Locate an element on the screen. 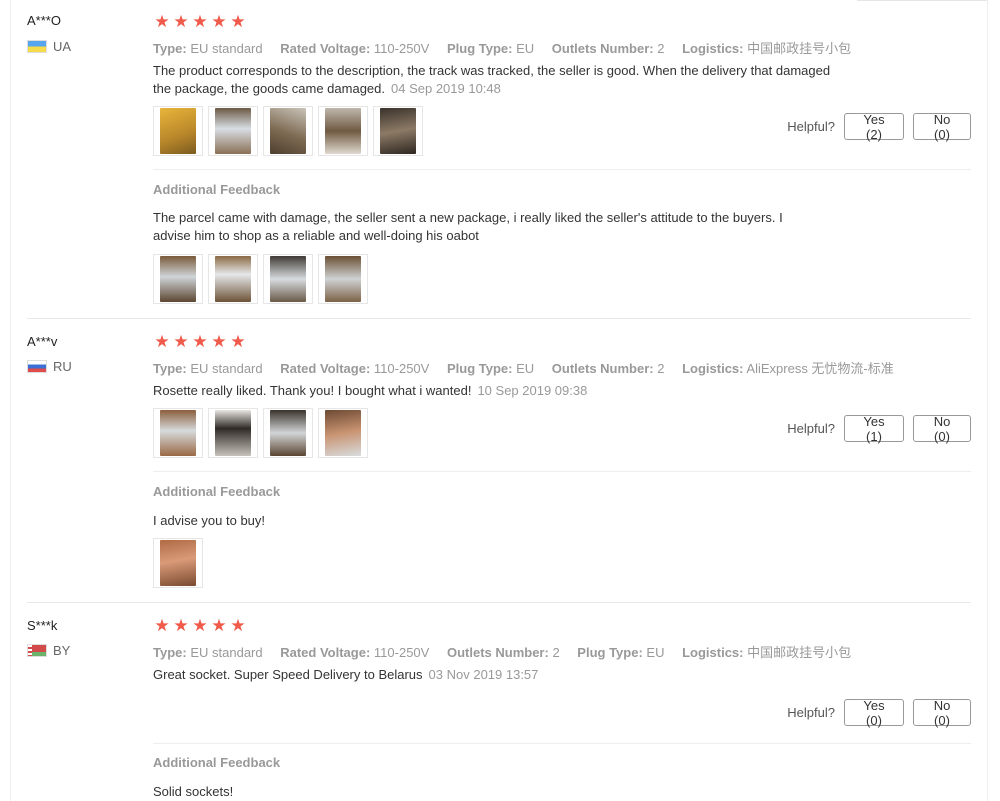 The width and height of the screenshot is (1000, 801). helpful-yes-button: Yes (1) is located at coordinates (874, 429).